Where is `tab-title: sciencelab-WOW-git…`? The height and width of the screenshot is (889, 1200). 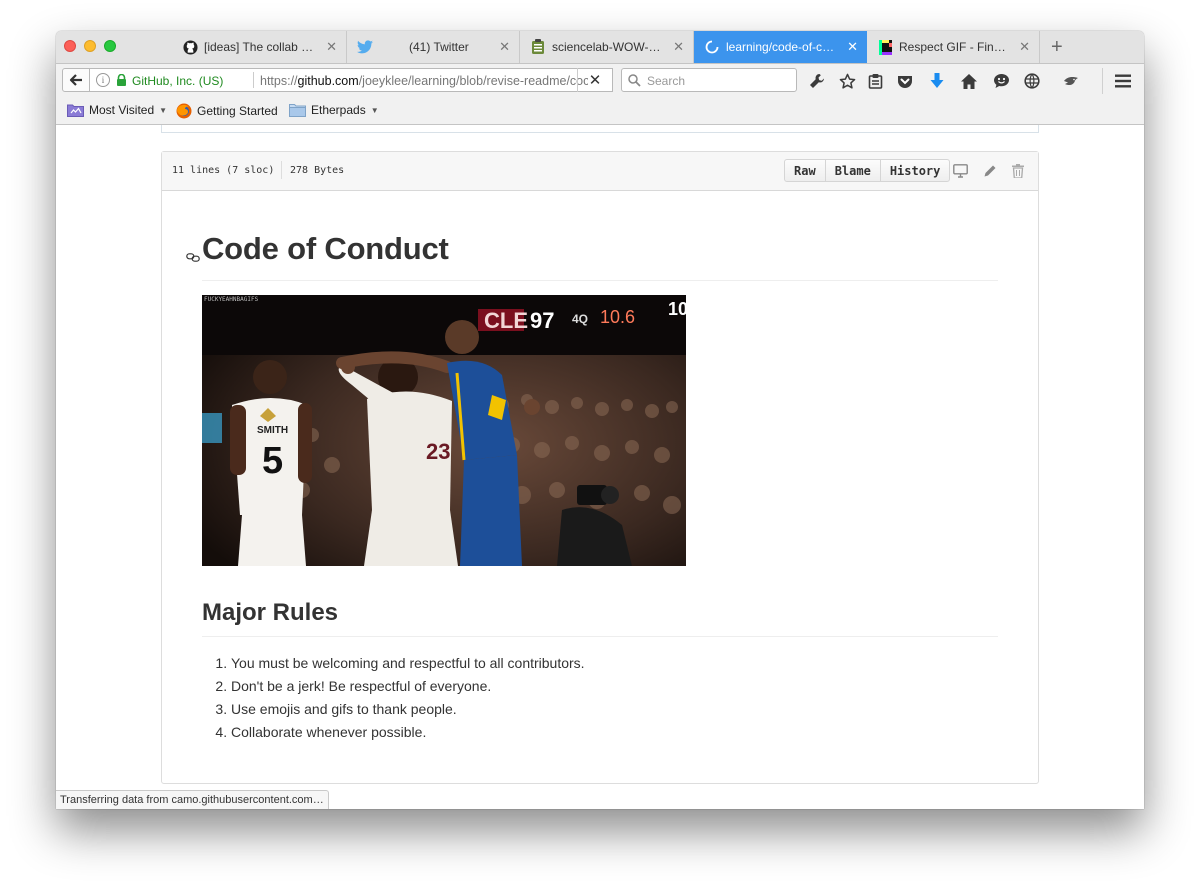
tab-title: sciencelab-WOW-git… is located at coordinates (608, 47).